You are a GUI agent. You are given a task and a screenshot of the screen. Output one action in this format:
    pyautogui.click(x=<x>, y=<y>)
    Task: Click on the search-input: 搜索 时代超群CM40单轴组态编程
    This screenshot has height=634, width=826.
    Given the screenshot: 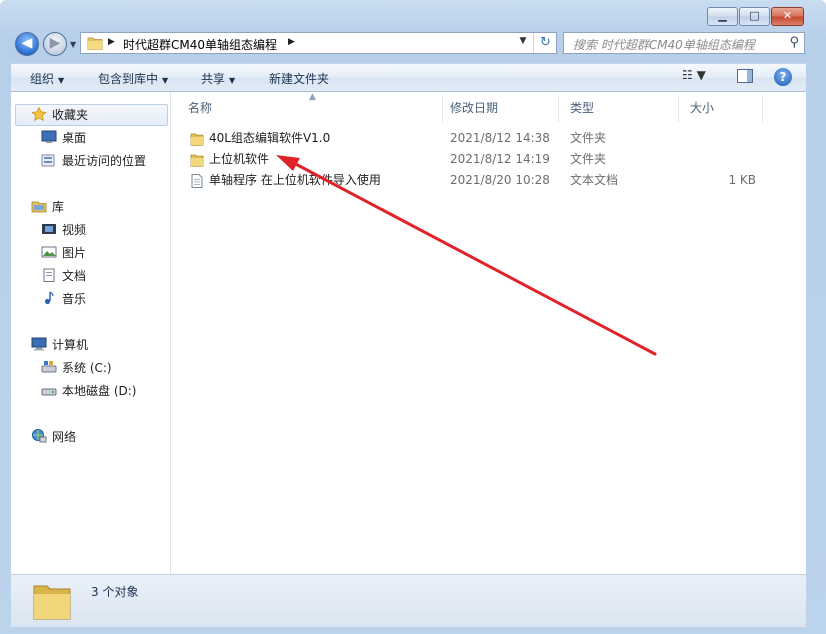 What is the action you would take?
    pyautogui.click(x=664, y=44)
    